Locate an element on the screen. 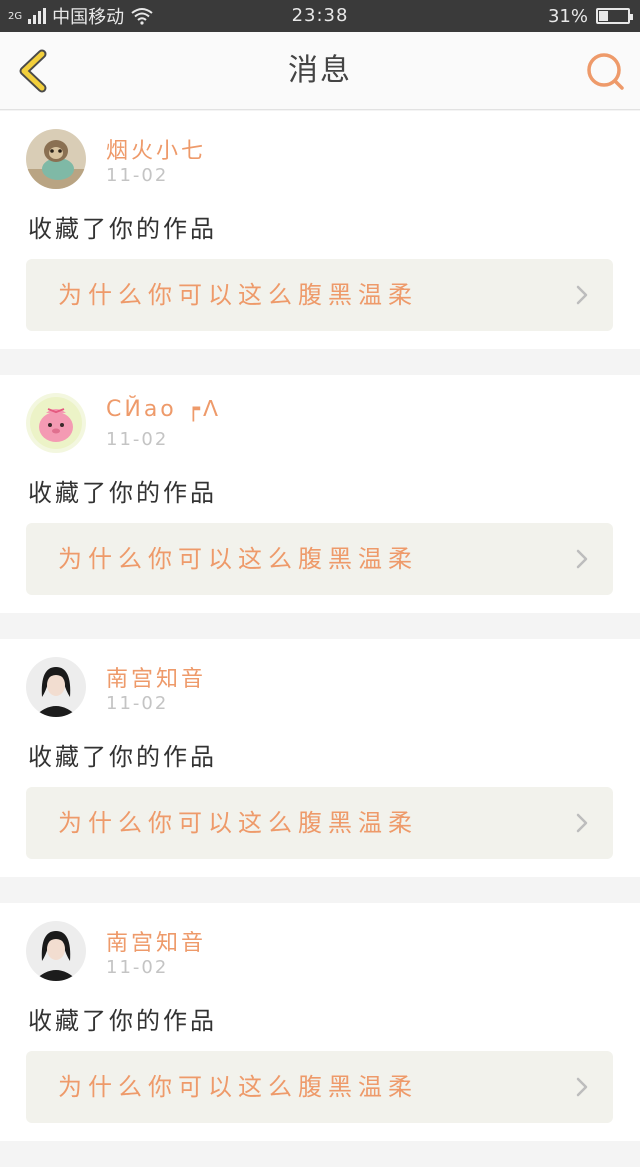  user-name: 烟火小七 is located at coordinates (156, 149).